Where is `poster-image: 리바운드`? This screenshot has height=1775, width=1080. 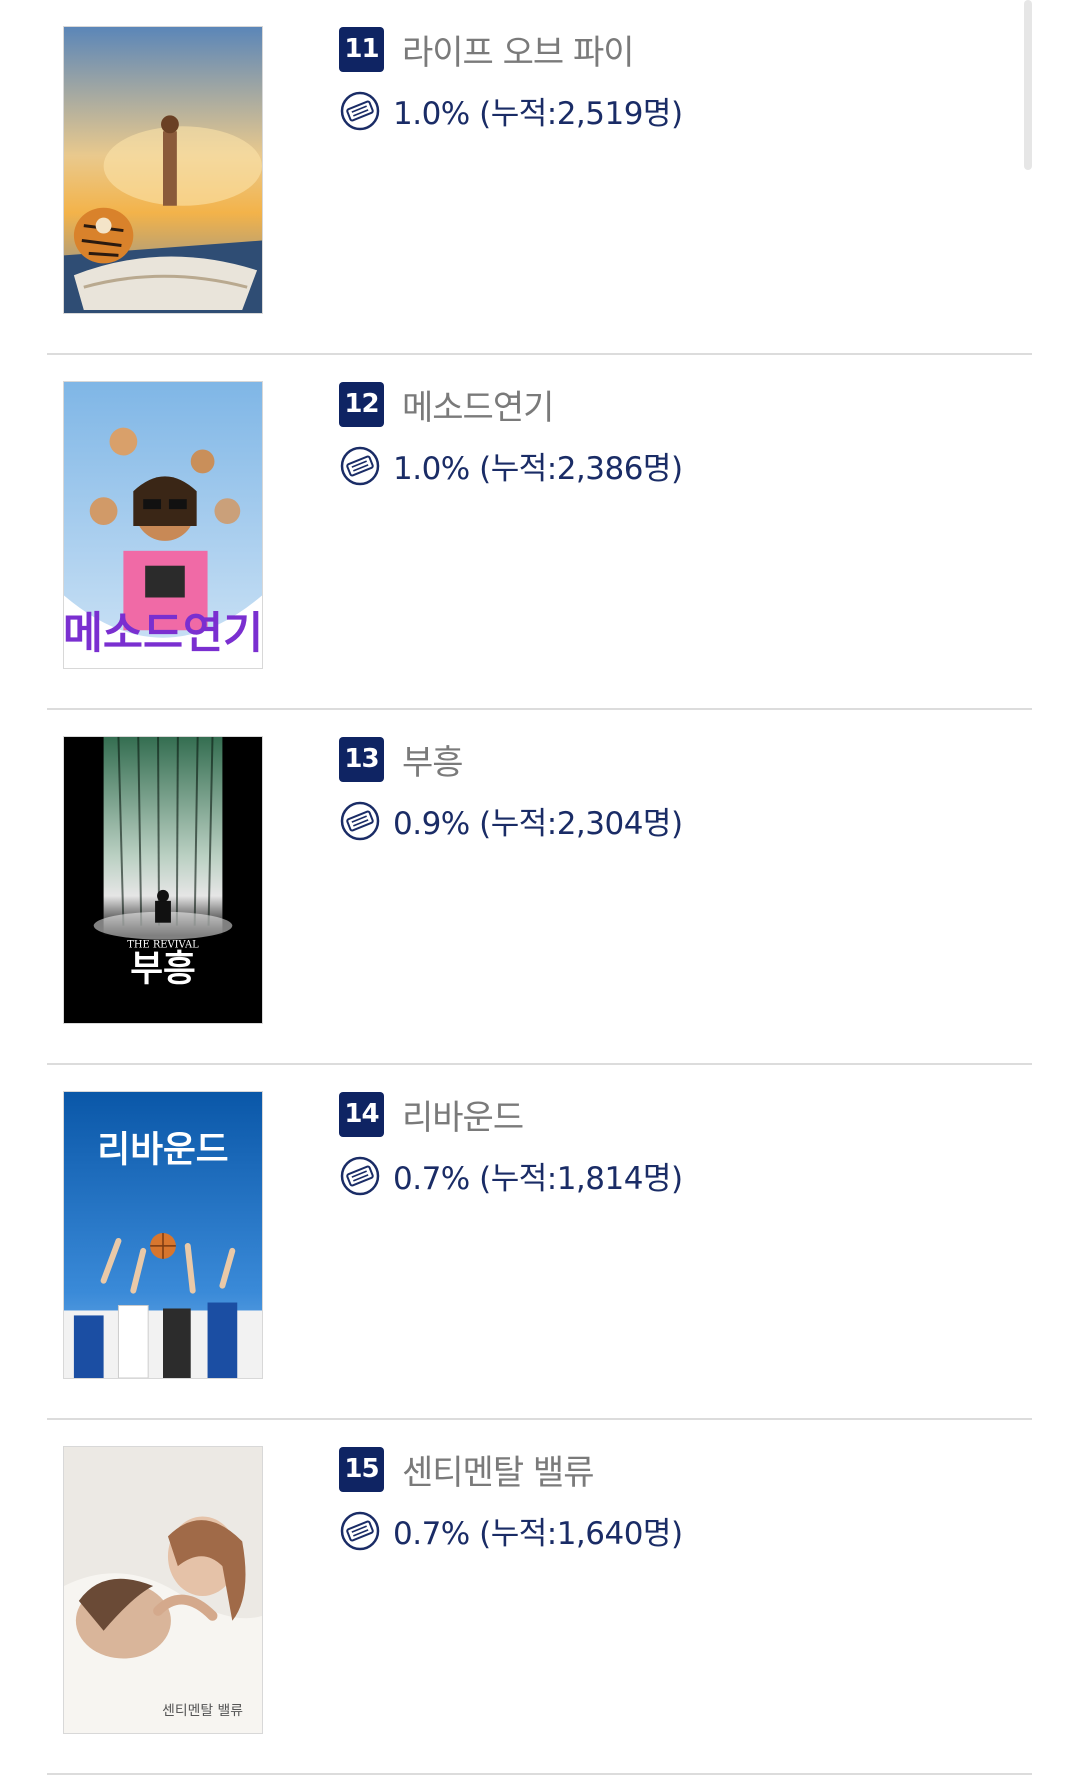 poster-image: 리바운드 is located at coordinates (163, 1235).